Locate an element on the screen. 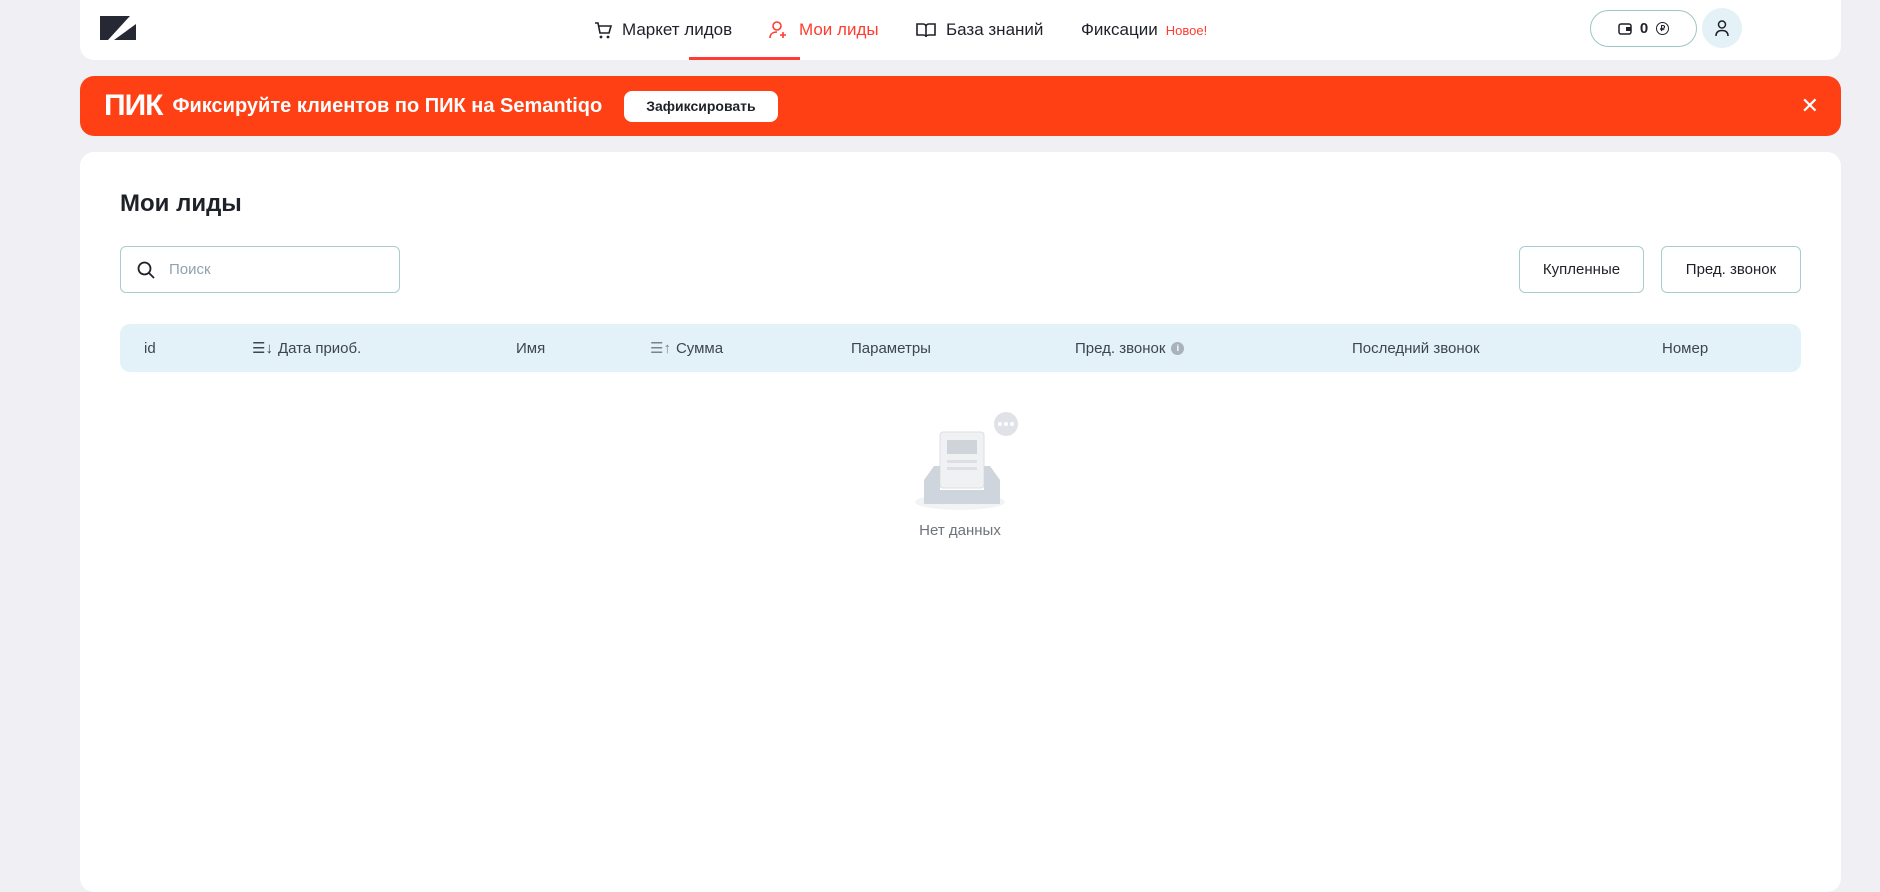  purchased-filter-button: Купленные is located at coordinates (1581, 269).